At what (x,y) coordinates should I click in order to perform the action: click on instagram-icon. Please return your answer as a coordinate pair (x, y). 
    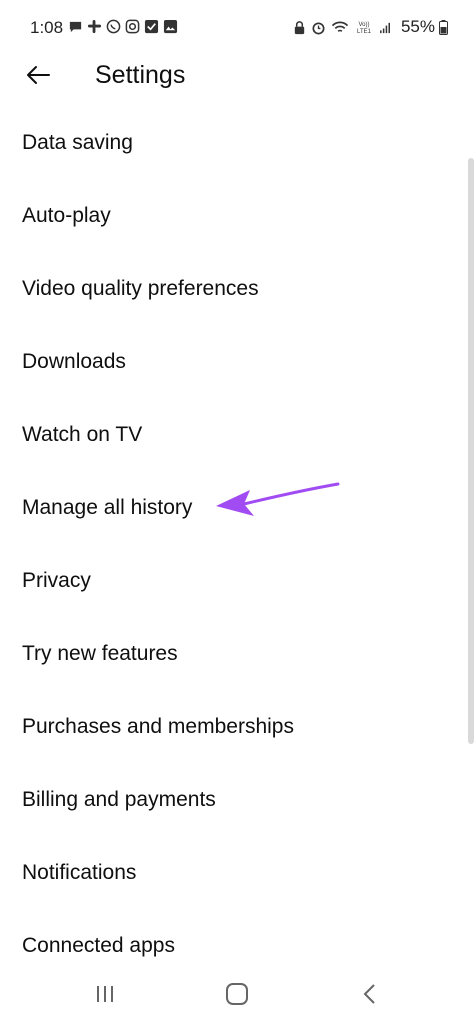
    Looking at the image, I should click on (132, 26).